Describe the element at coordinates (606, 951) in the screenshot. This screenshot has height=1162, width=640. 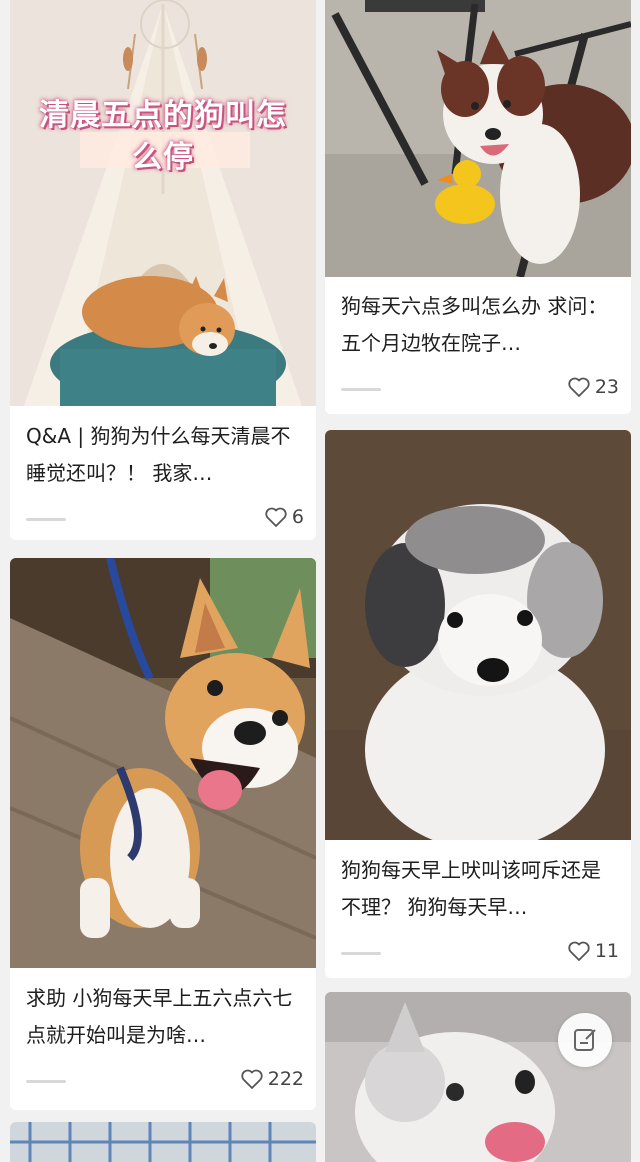
I see `like-count: 11` at that location.